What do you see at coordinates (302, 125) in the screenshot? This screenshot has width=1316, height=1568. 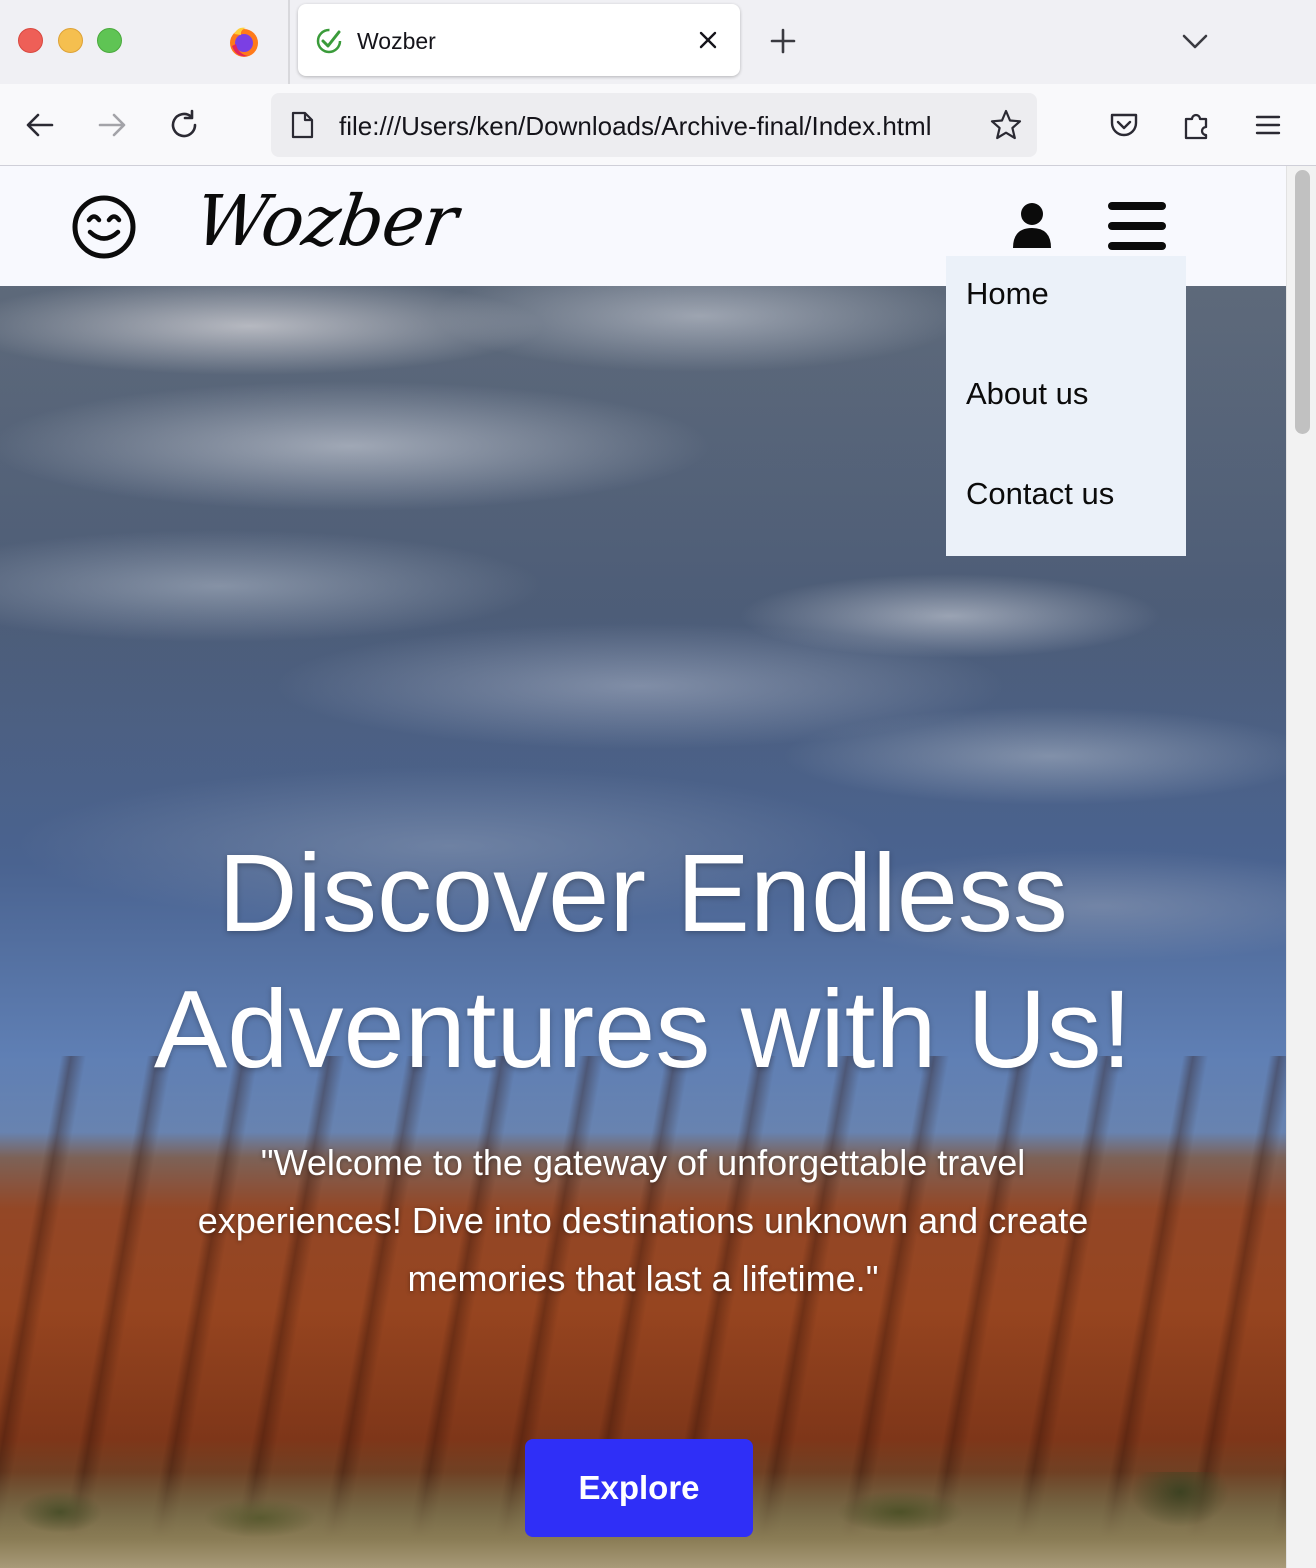 I see `page-icon` at bounding box center [302, 125].